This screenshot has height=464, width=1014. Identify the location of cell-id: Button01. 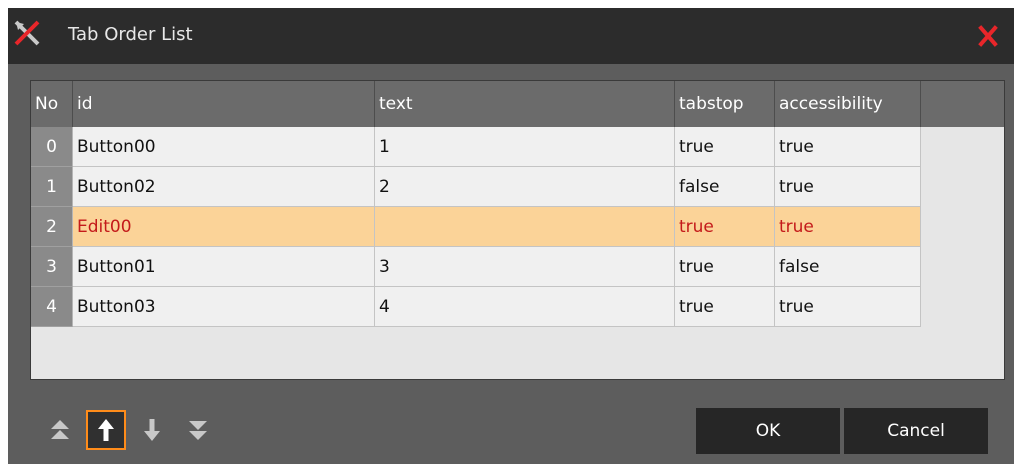
(224, 267).